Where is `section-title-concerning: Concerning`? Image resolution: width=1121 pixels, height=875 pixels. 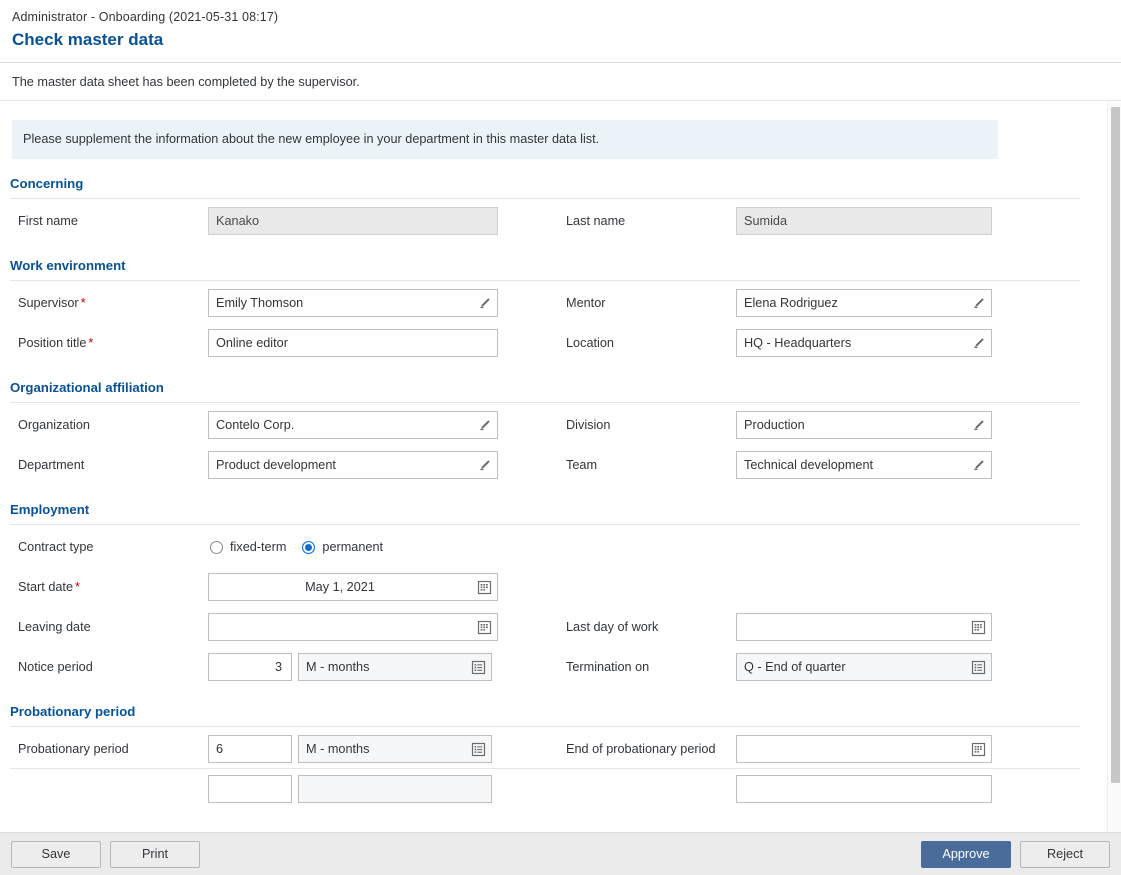
section-title-concerning: Concerning is located at coordinates (47, 183).